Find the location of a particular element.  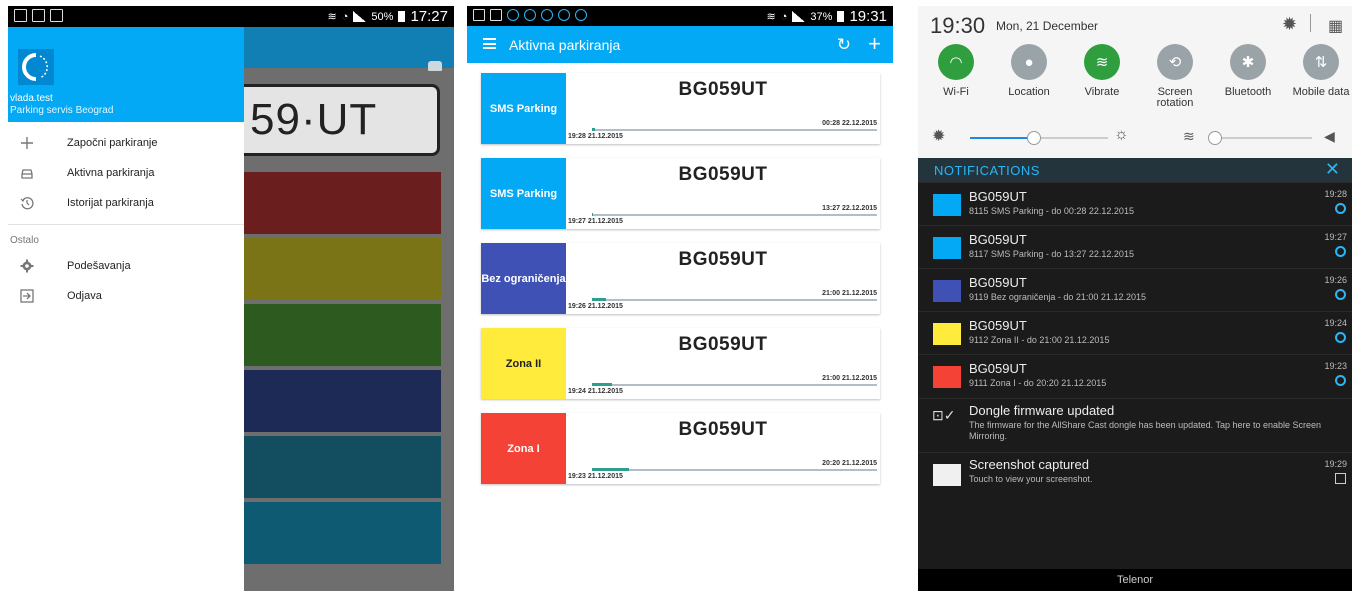

brightness-thumb is located at coordinates (1034, 138).